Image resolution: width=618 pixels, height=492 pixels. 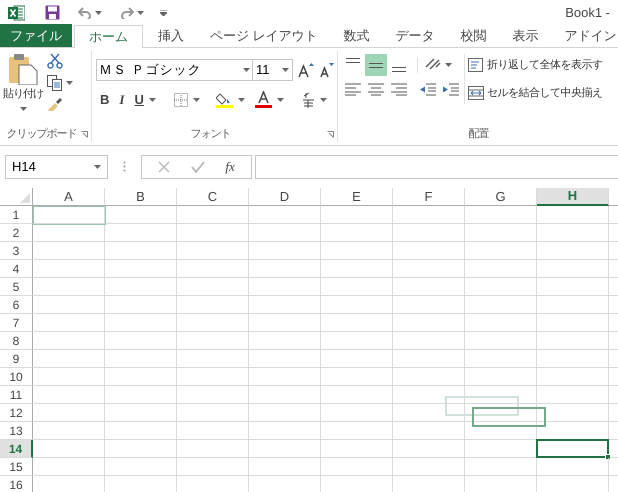 I want to click on ribbon-tab: アドイン, so click(x=585, y=35).